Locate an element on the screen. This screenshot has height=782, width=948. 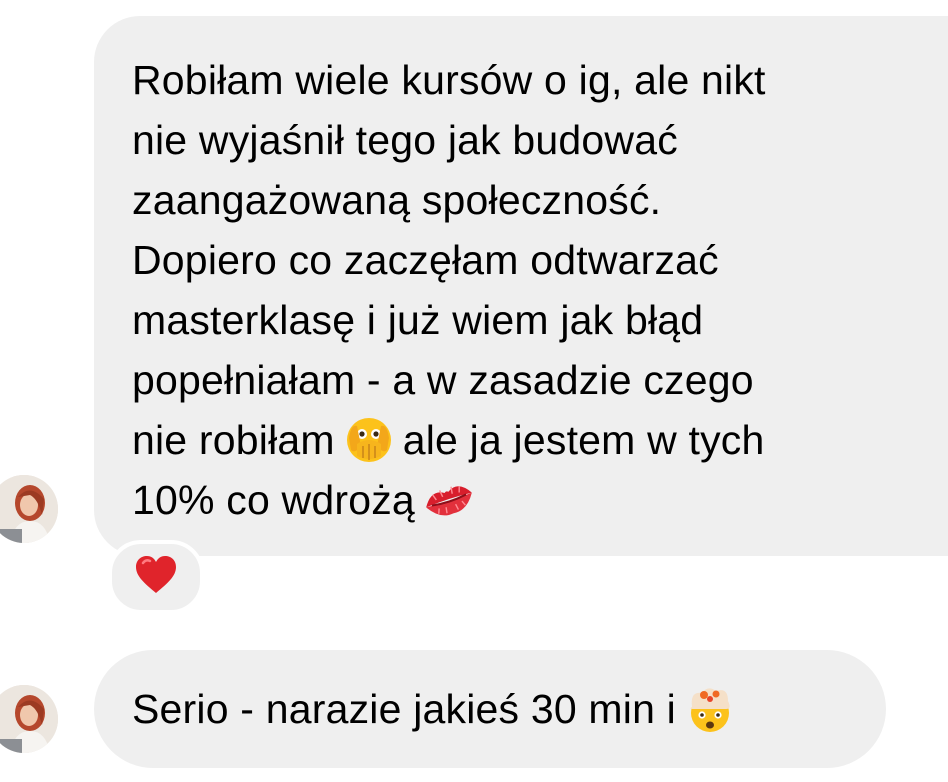
message-bubble: Serio - narazie jakieś 30 min i is located at coordinates (490, 709).